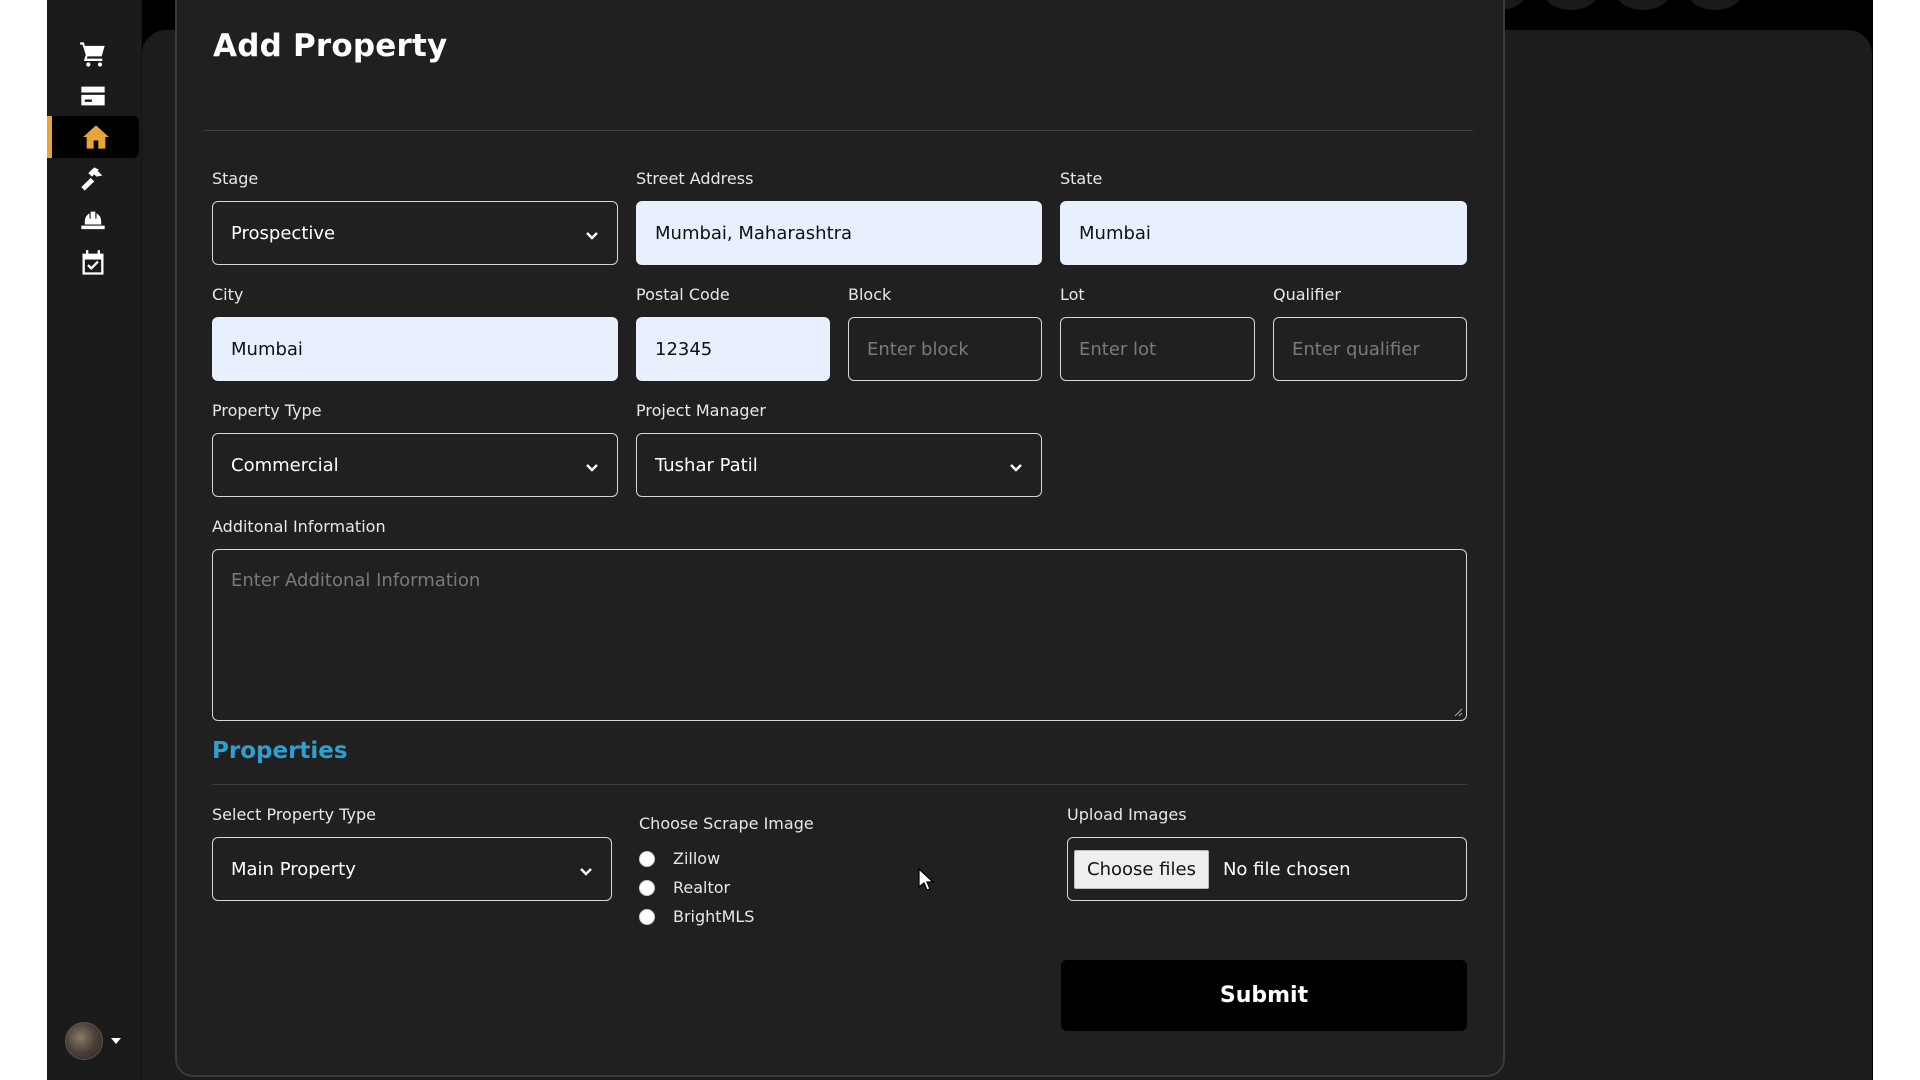  I want to click on city-value: Mumbai, so click(267, 349).